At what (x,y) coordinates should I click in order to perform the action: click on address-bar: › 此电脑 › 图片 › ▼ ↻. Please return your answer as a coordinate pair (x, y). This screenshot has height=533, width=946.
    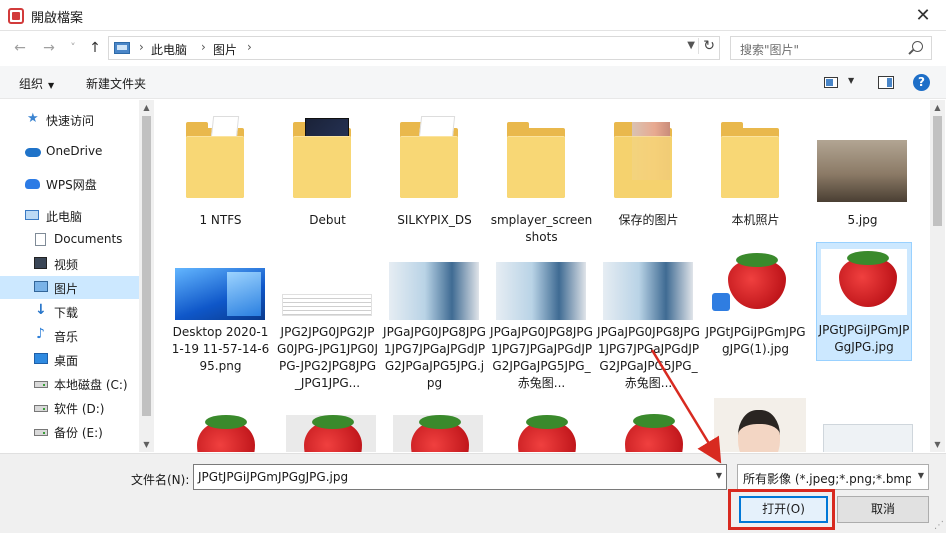
    Looking at the image, I should click on (414, 48).